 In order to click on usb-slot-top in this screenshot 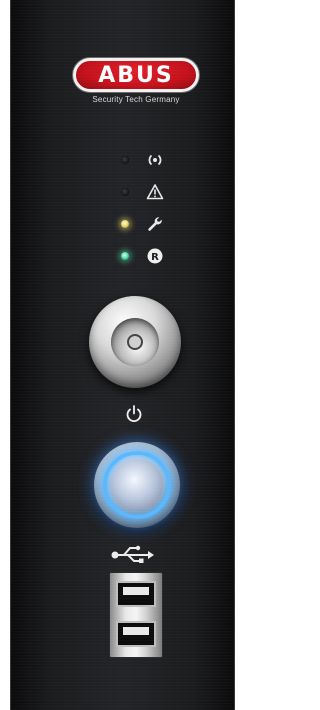, I will do `click(136, 594)`.